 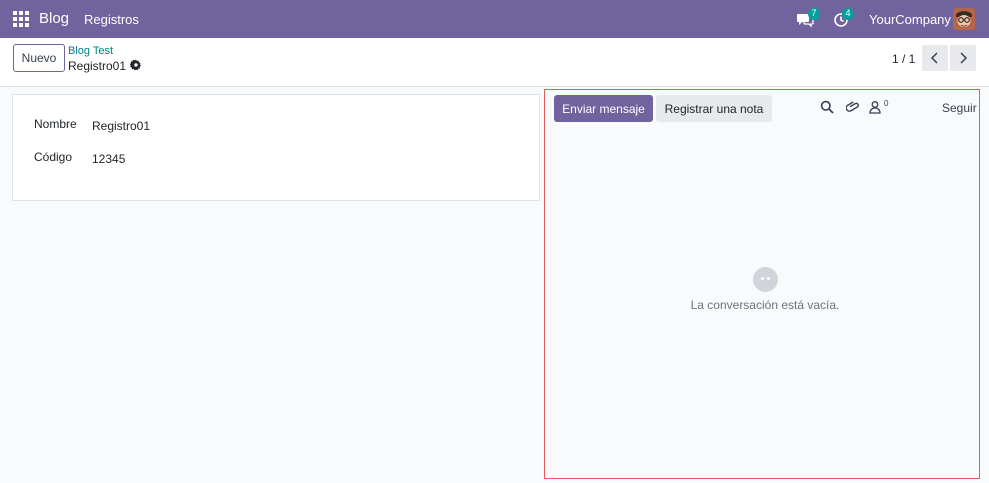 What do you see at coordinates (39, 58) in the screenshot?
I see `new-button: Nuevo` at bounding box center [39, 58].